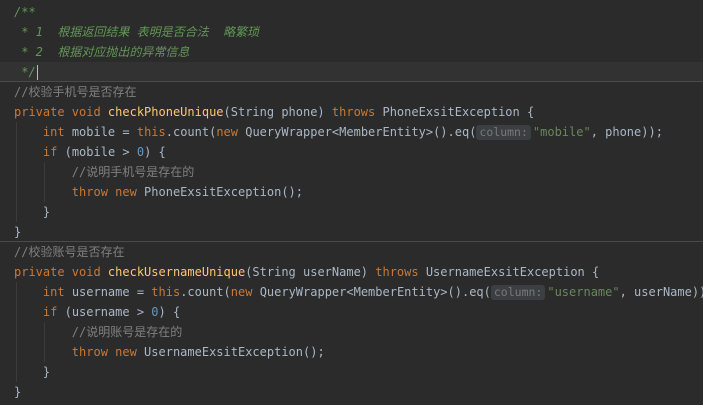 Image resolution: width=703 pixels, height=405 pixels. Describe the element at coordinates (133, 172) in the screenshot. I see `code-token: //说明手机号是存在的` at that location.